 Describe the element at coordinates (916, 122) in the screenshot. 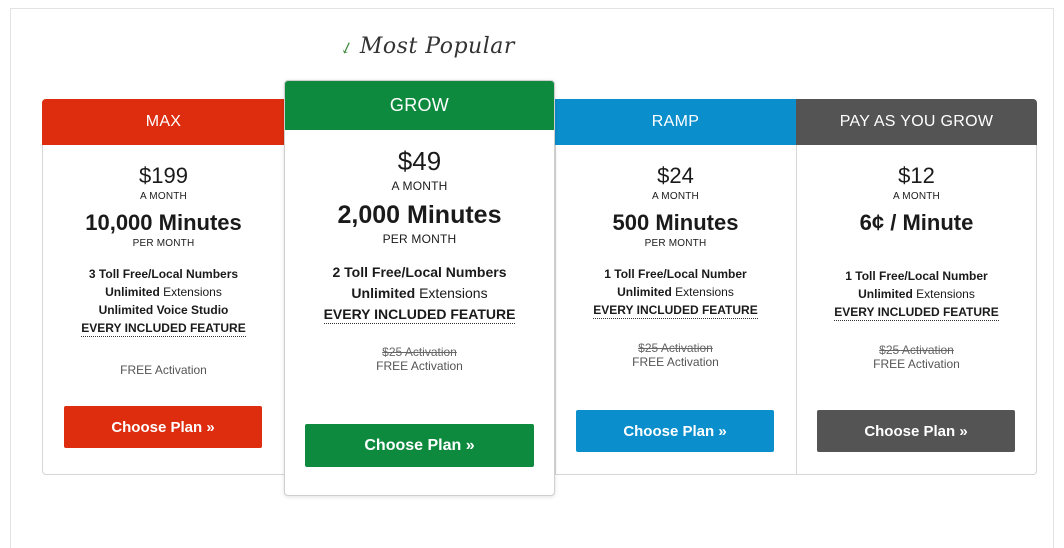

I see `plan-header: PAY AS YOU GROW` at that location.